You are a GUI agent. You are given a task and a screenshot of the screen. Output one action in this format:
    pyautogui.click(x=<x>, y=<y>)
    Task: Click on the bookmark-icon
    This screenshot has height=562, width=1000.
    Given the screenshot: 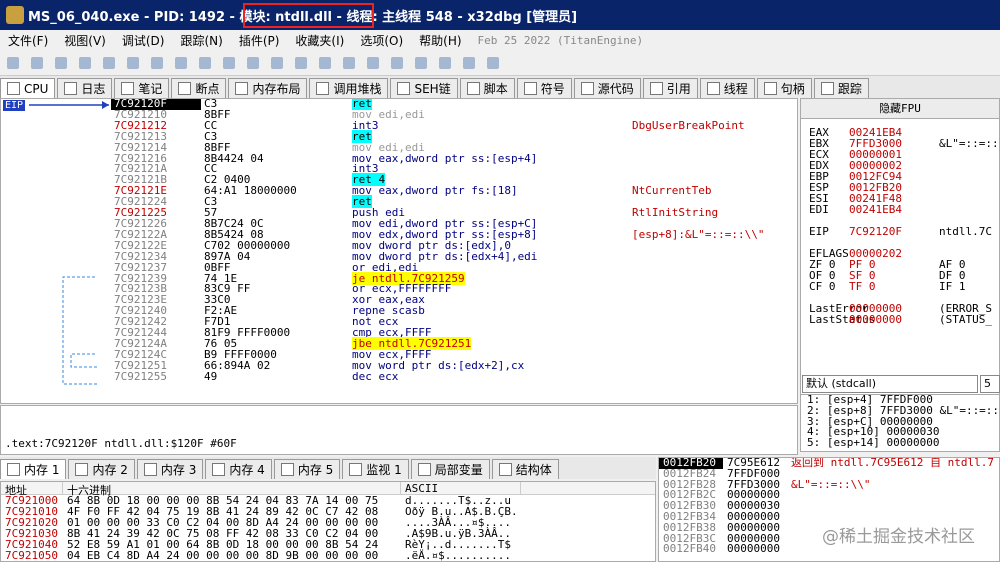 What is the action you would take?
    pyautogui.click(x=349, y=63)
    